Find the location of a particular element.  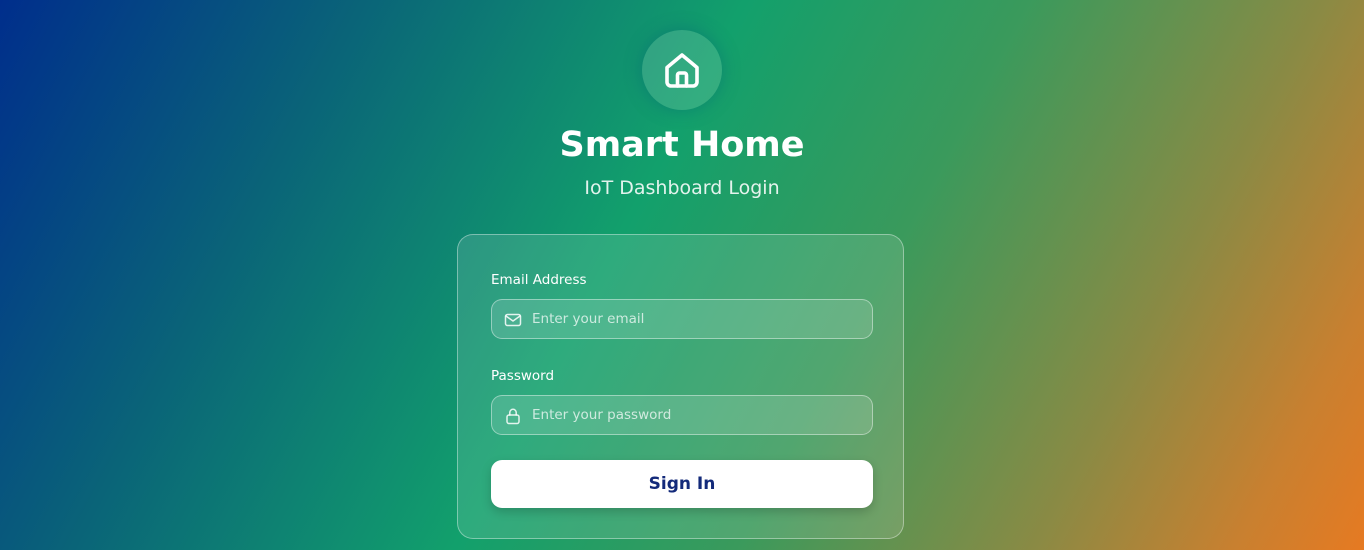

app-title: Smart Home is located at coordinates (682, 145).